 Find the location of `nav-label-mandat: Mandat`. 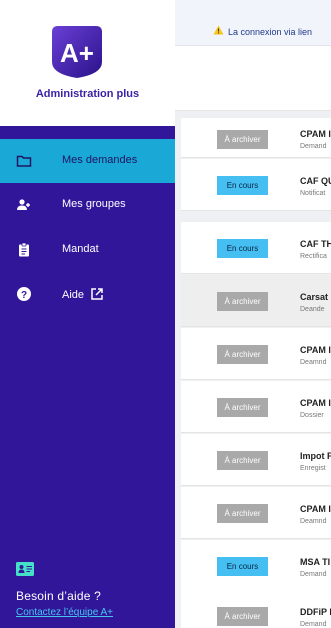

nav-label-mandat: Mandat is located at coordinates (80, 249).